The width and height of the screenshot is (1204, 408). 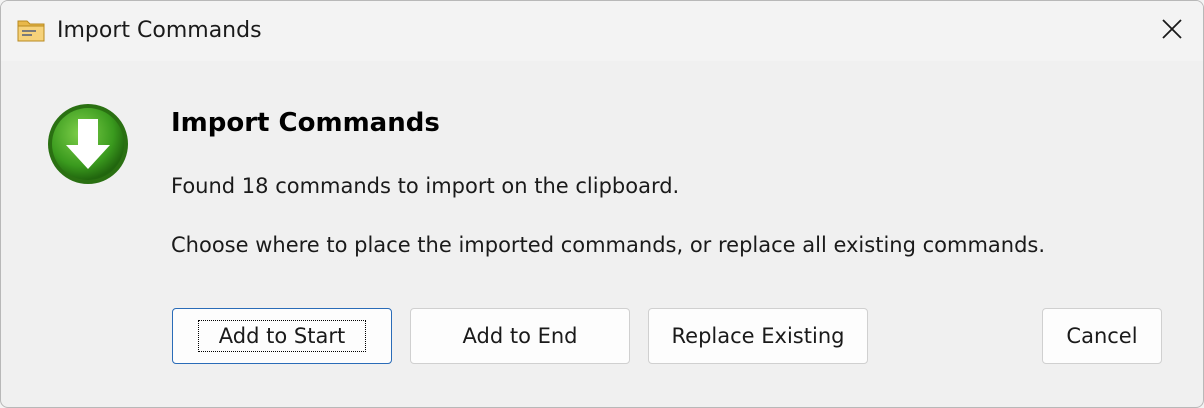 I want to click on add-to-end-button: Add to End, so click(x=520, y=336).